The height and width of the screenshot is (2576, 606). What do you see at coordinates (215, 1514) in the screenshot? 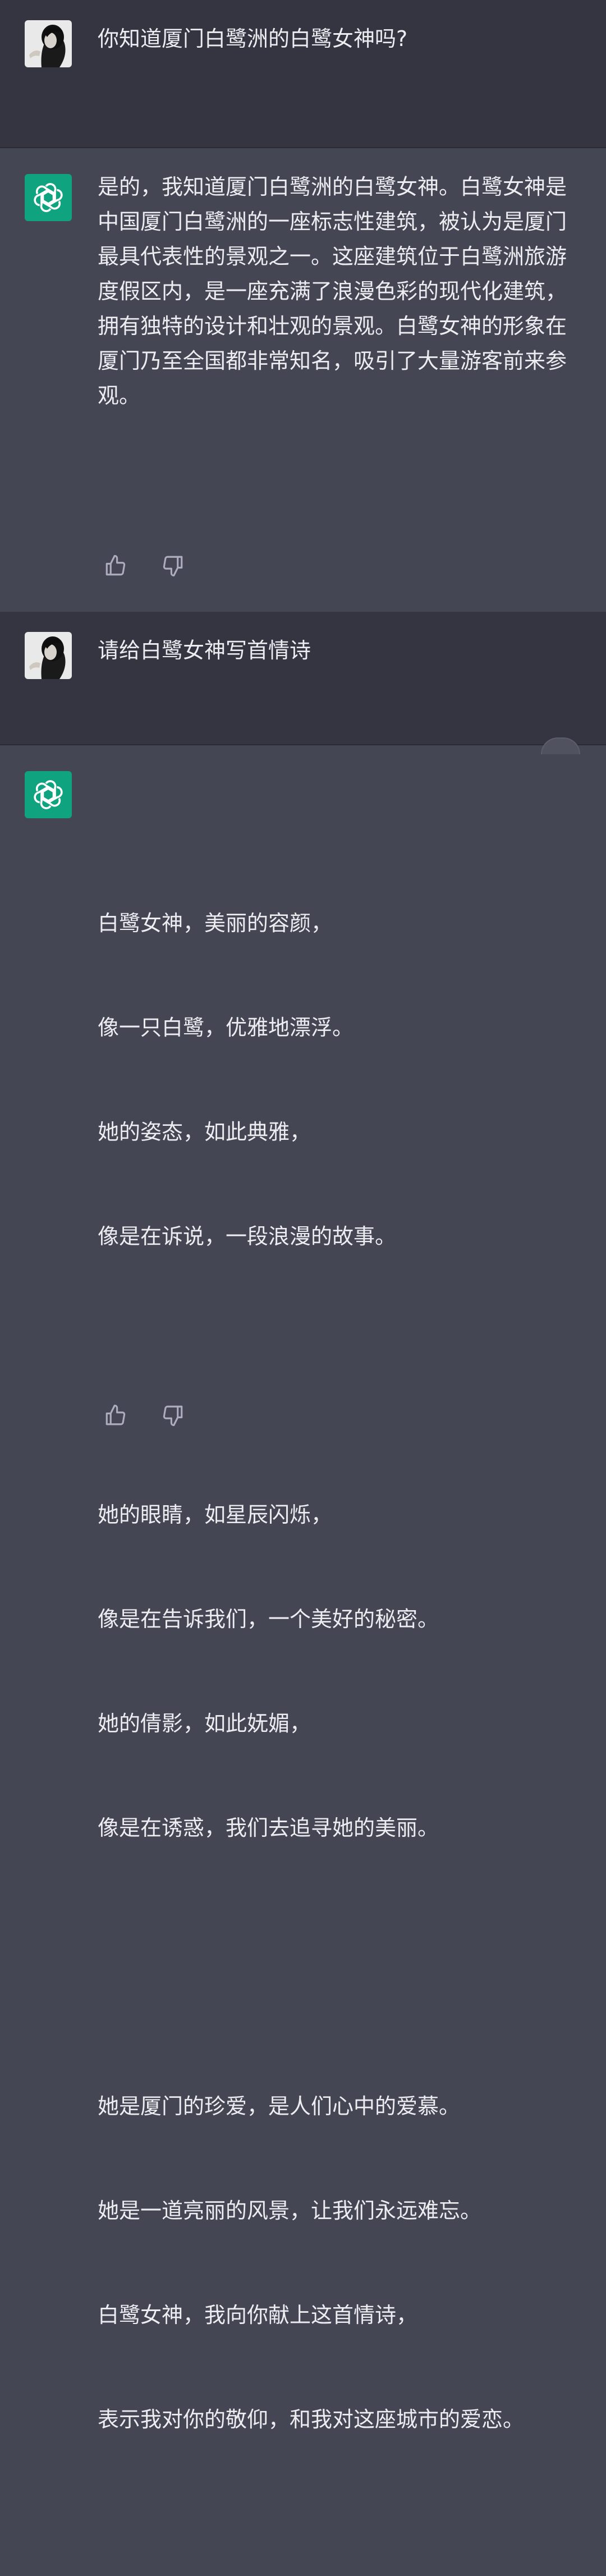
I see `poem-line: 她的眼睛，如星辰闪烁，` at bounding box center [215, 1514].